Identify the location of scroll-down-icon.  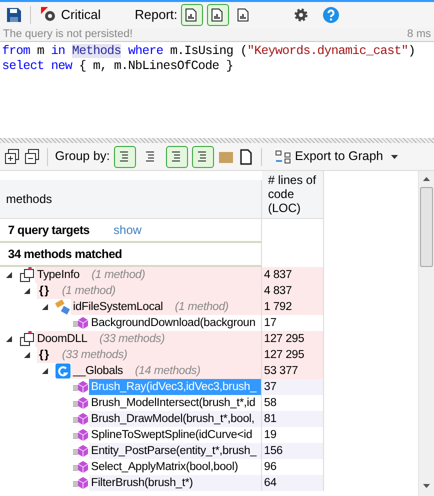
(426, 486).